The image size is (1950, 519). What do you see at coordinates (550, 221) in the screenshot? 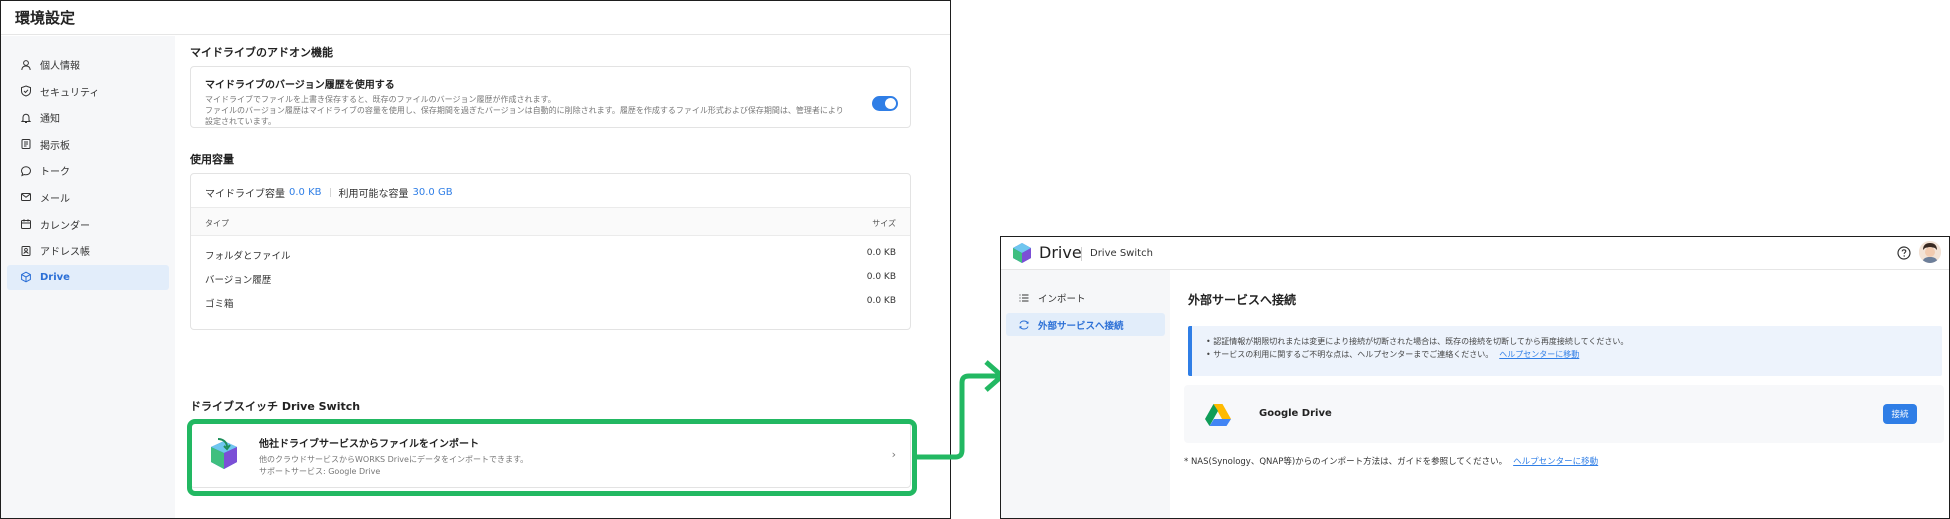
I see `usage-table-header: タイプ サイズ` at bounding box center [550, 221].